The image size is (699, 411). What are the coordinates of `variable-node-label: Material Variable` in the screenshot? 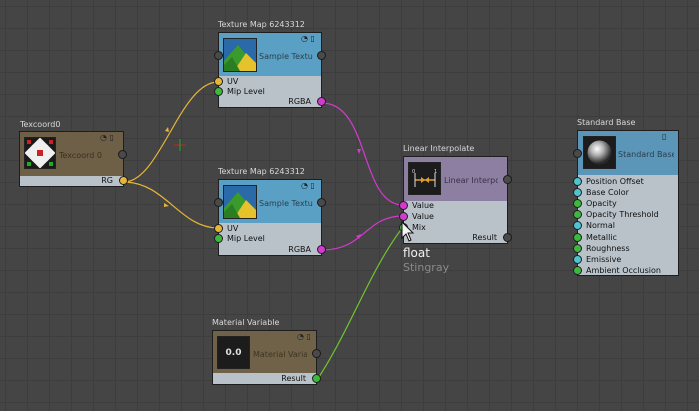 It's located at (280, 354).